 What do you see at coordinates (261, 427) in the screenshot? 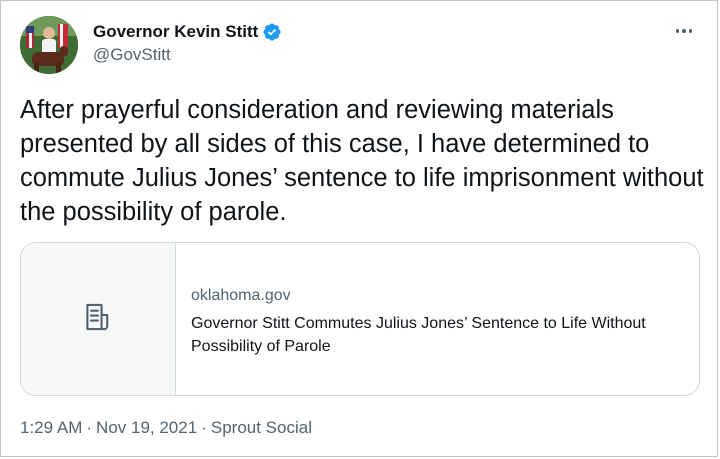
I see `tweet-source: Sprout Social` at bounding box center [261, 427].